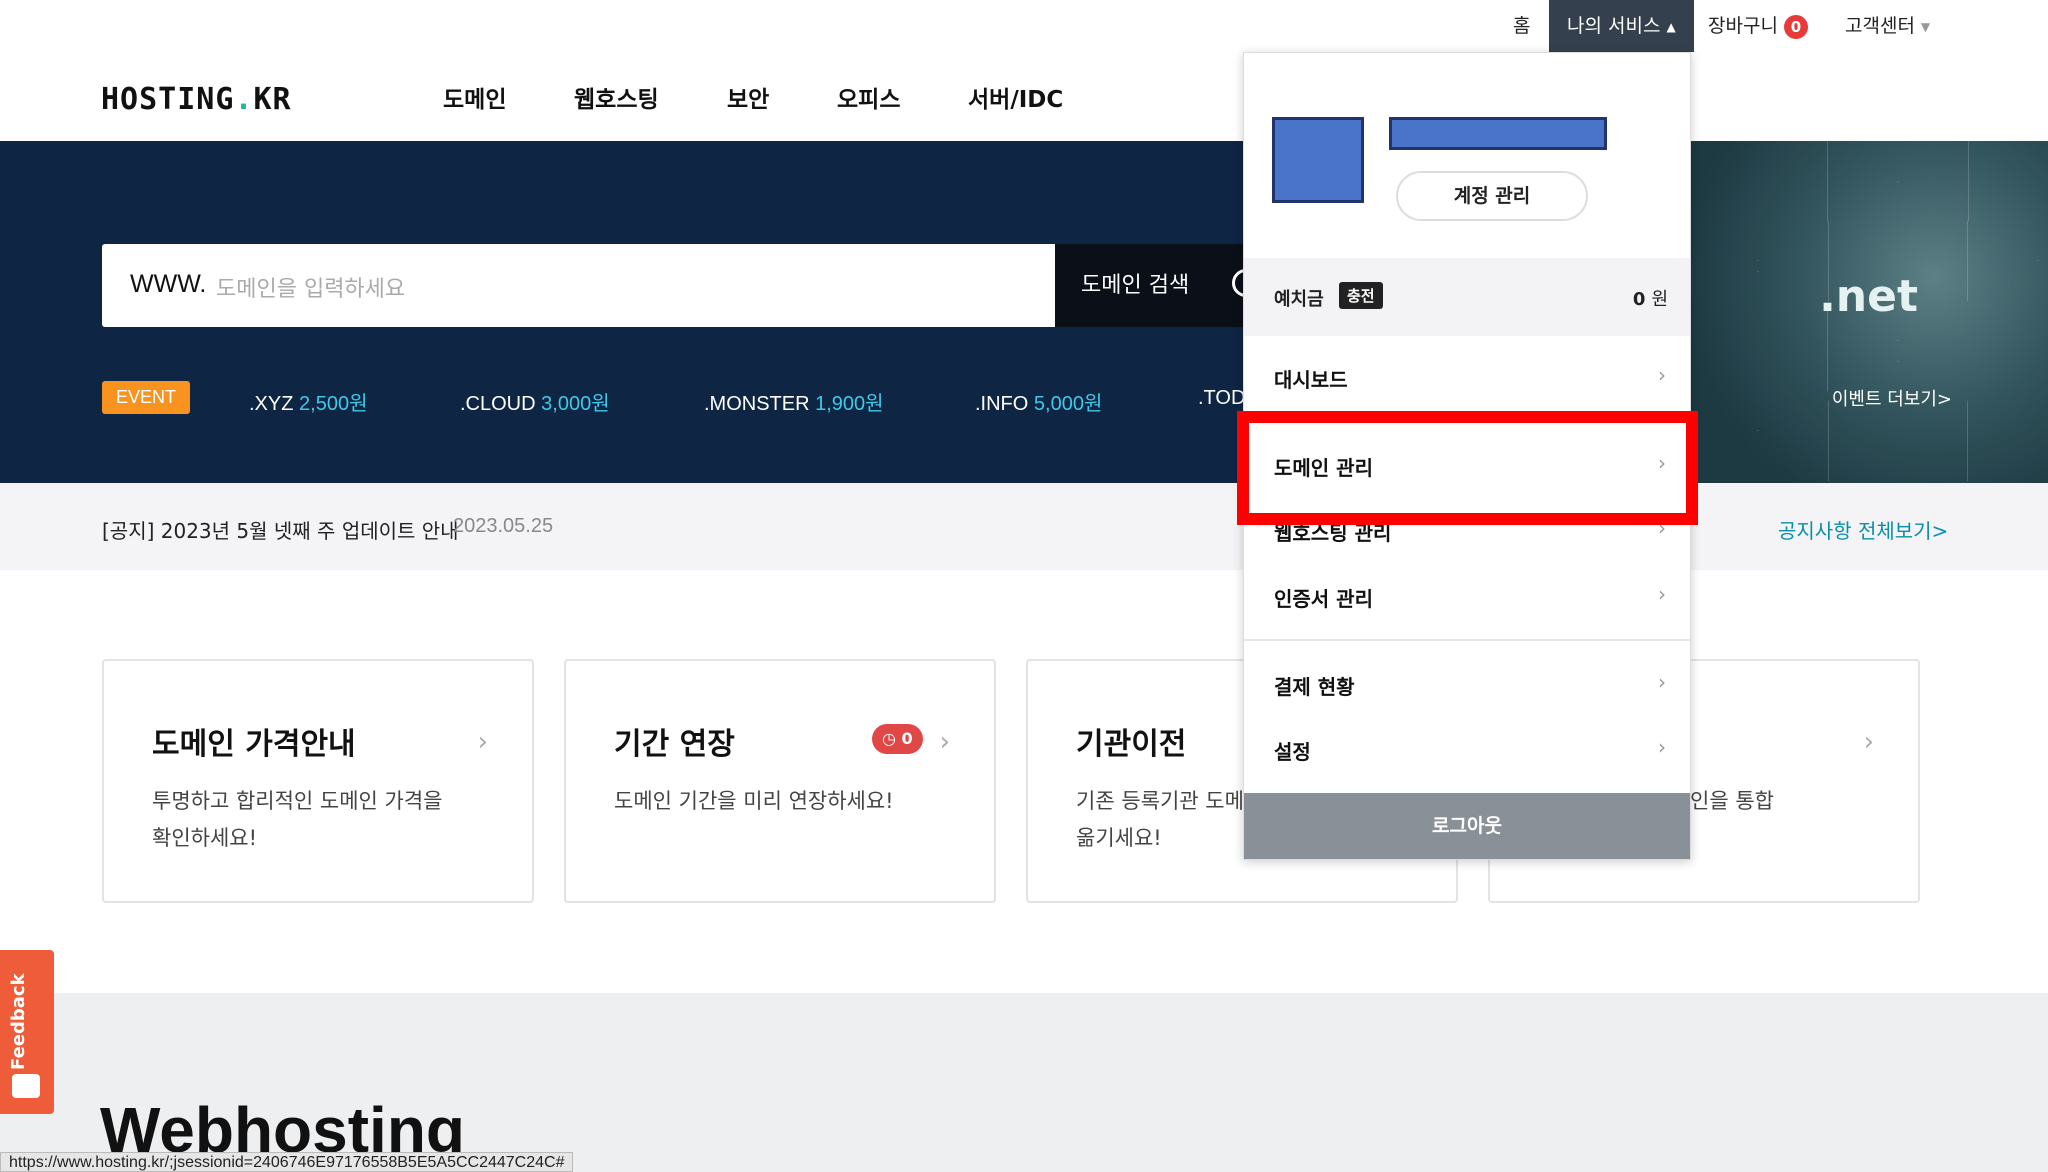 Image resolution: width=2048 pixels, height=1172 pixels. I want to click on support-menu: 고객센터 ▼, so click(1887, 26).